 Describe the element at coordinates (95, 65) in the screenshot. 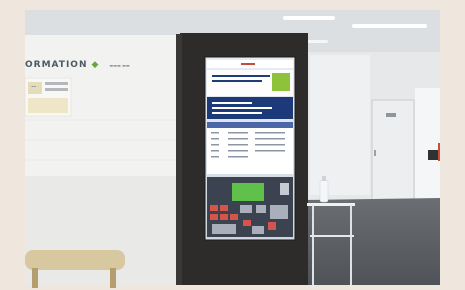

I see `diamond-icon: ◆` at that location.